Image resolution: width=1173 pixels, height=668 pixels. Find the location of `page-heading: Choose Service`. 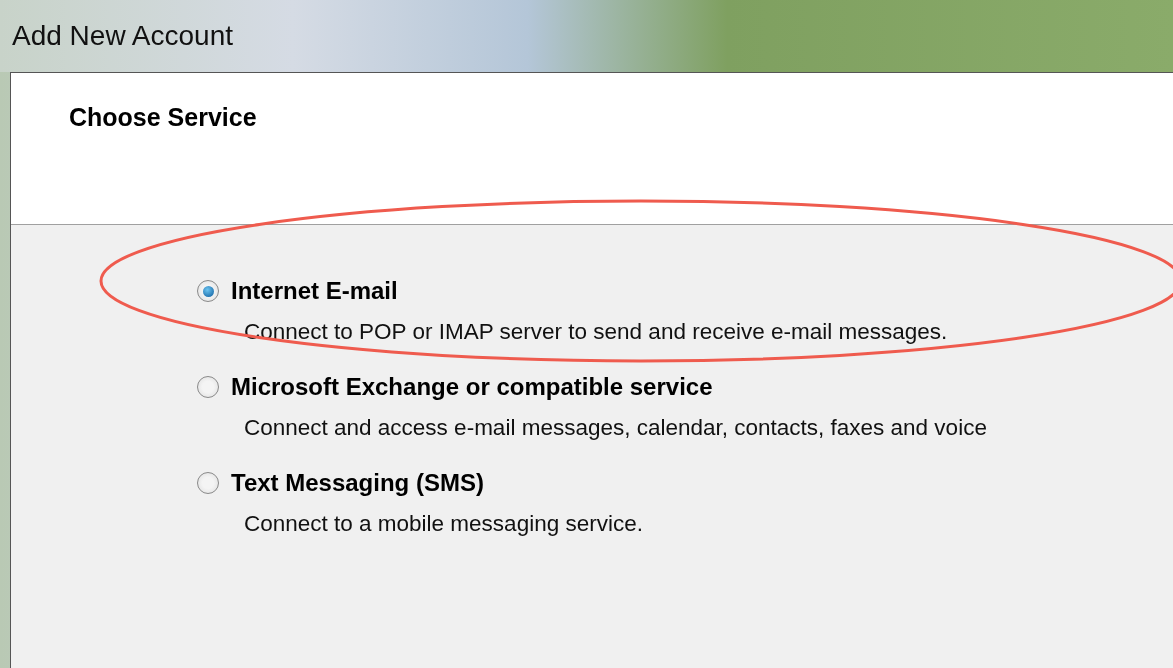

page-heading: Choose Service is located at coordinates (163, 117).